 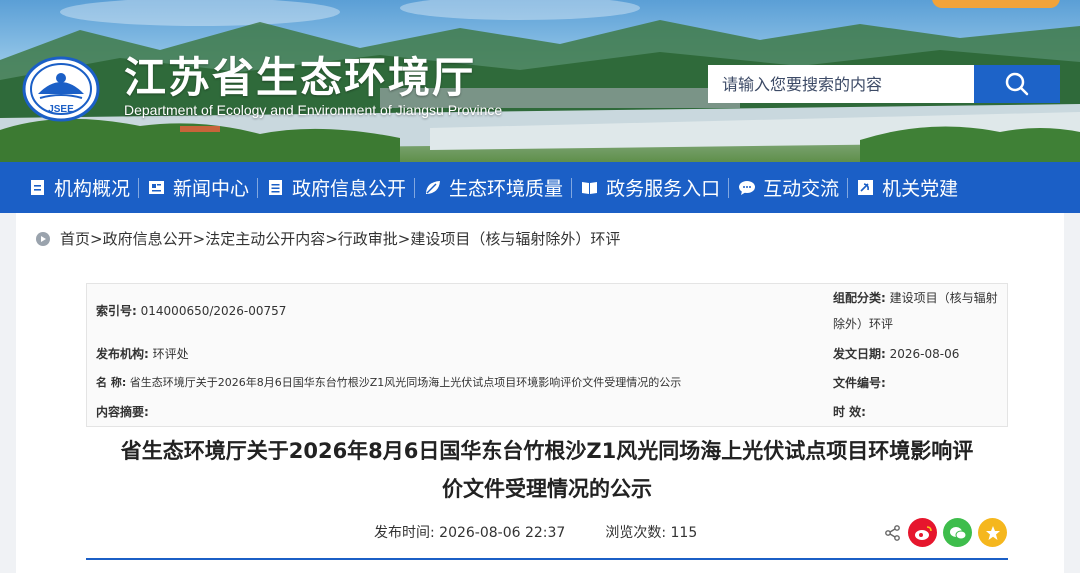 I want to click on search-input, so click(x=841, y=84).